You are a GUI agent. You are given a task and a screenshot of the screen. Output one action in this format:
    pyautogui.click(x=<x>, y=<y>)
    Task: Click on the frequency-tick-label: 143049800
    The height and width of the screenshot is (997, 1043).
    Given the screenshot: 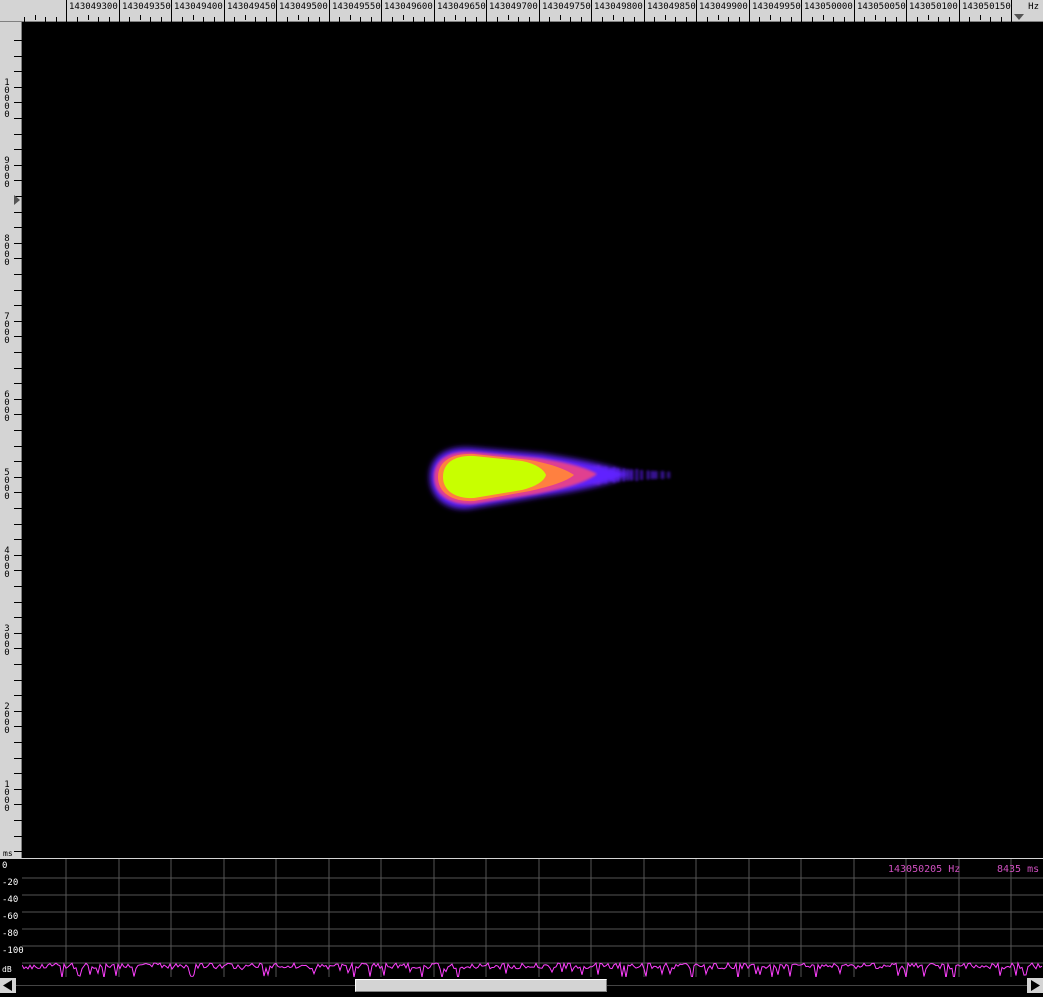 What is the action you would take?
    pyautogui.click(x=618, y=7)
    